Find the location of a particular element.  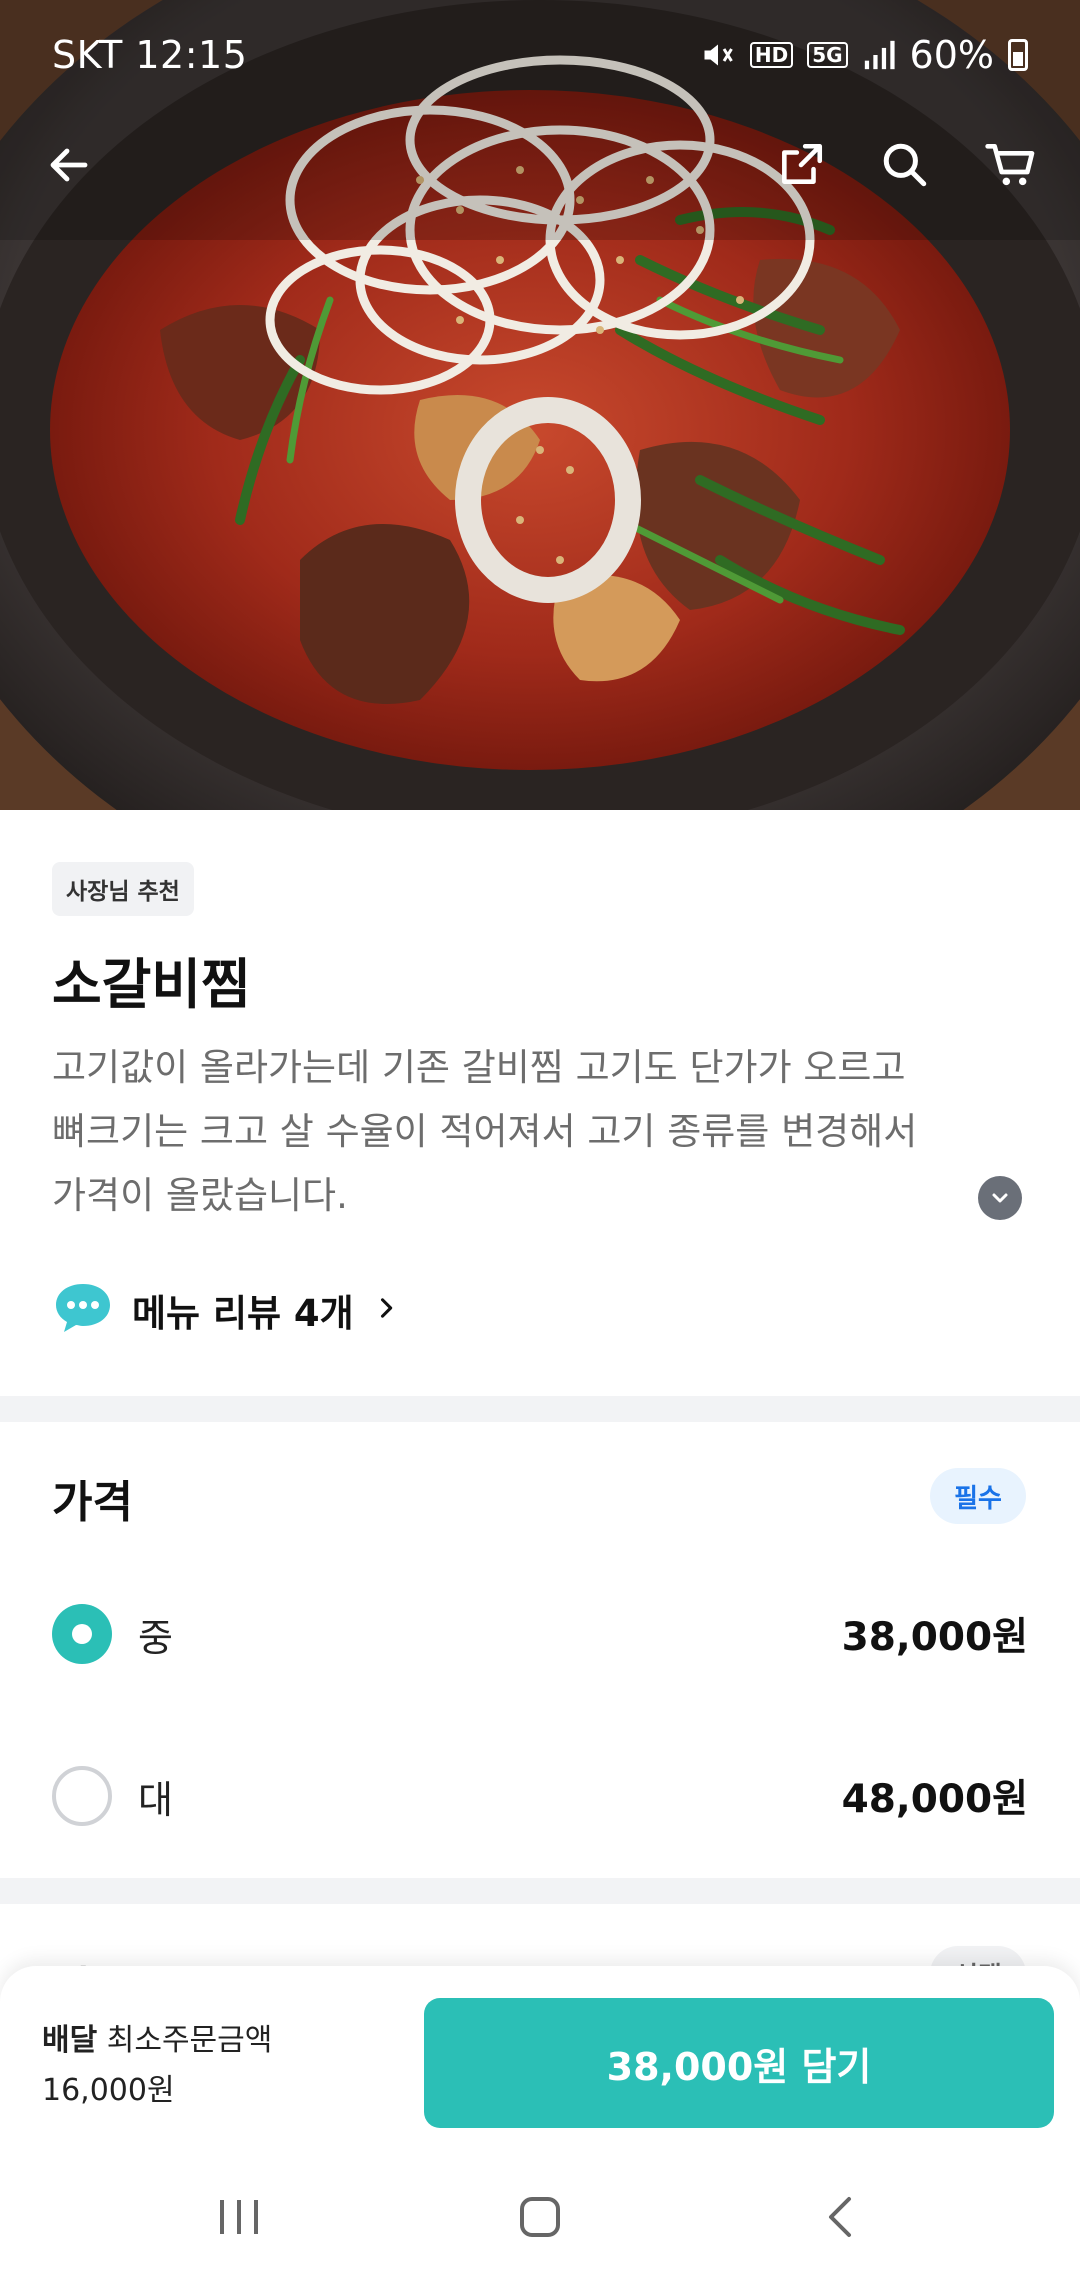

expand-description-button is located at coordinates (1000, 1198).